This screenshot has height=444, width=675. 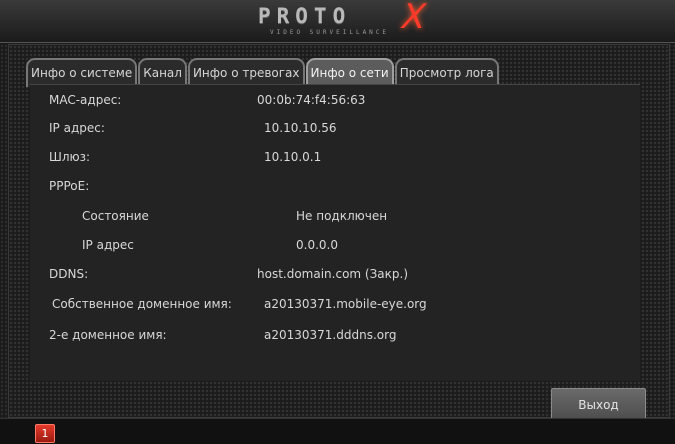 What do you see at coordinates (414, 18) in the screenshot?
I see `logo-x-mark: X` at bounding box center [414, 18].